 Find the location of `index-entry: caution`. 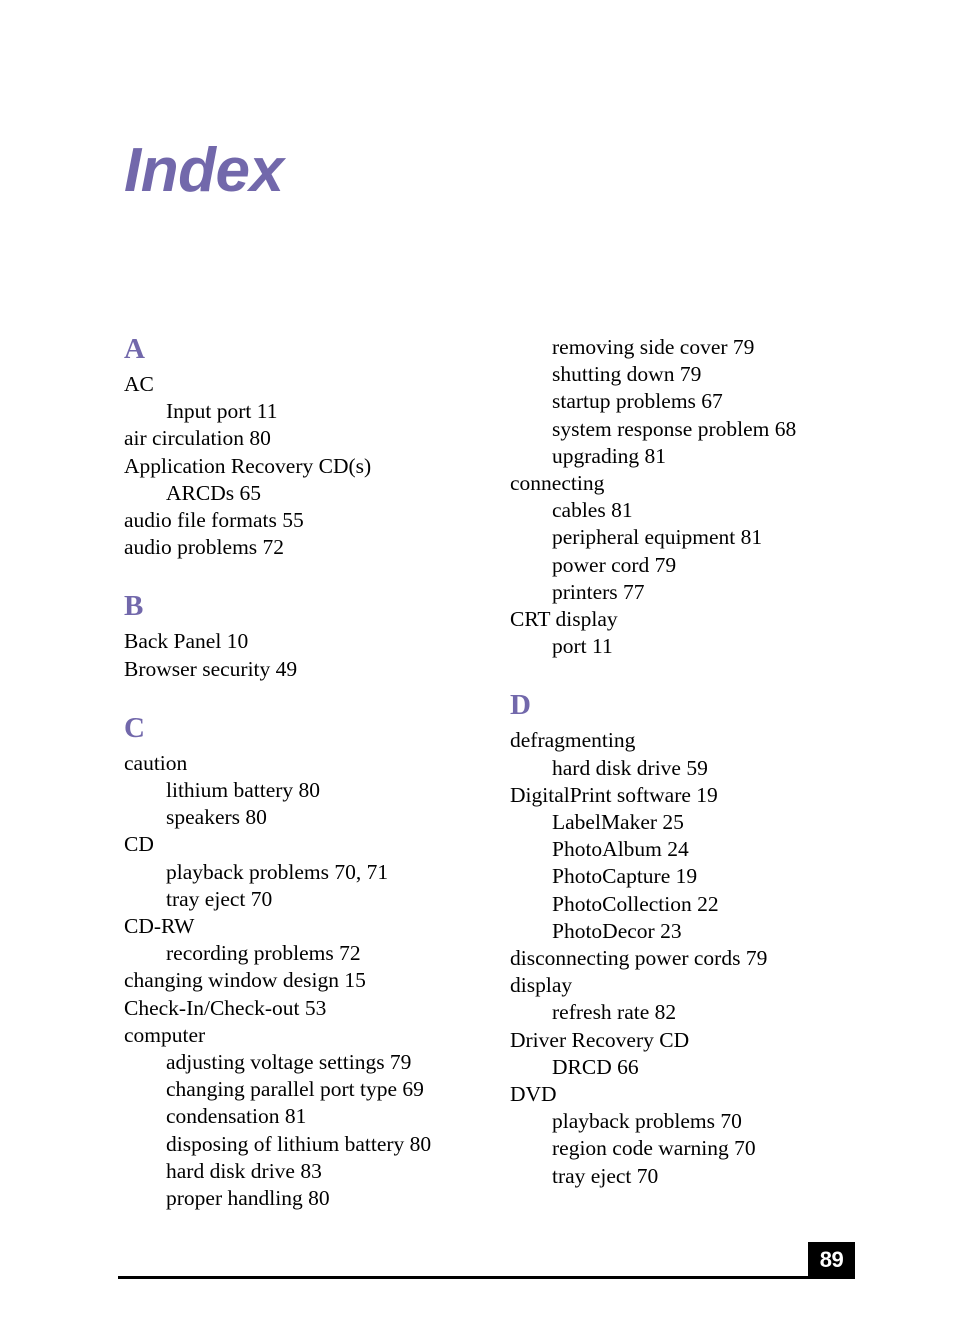

index-entry: caution is located at coordinates (156, 762).